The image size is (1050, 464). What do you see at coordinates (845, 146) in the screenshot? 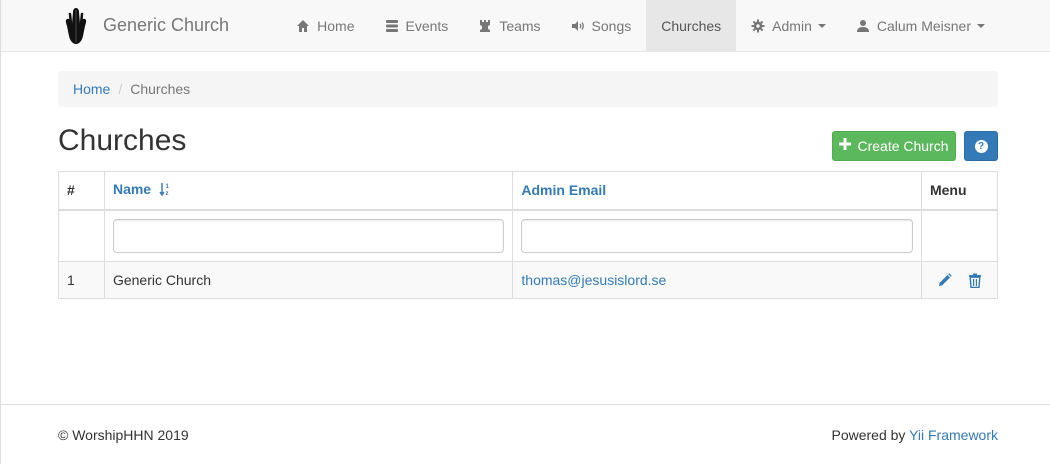
I see `plus-icon` at bounding box center [845, 146].